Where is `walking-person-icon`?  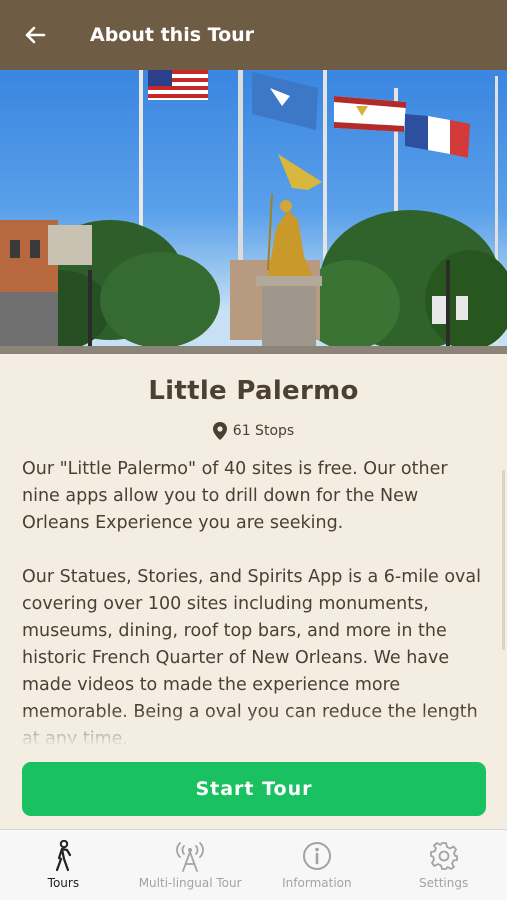
walking-person-icon is located at coordinates (64, 856).